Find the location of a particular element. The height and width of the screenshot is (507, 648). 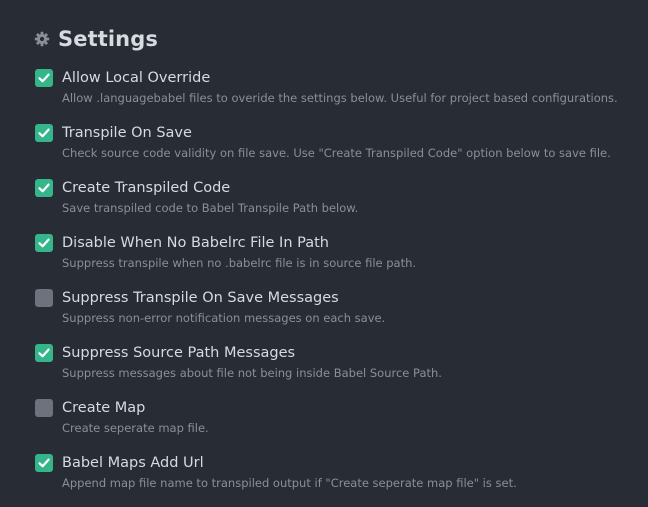

setting-label: Create Map is located at coordinates (103, 408).